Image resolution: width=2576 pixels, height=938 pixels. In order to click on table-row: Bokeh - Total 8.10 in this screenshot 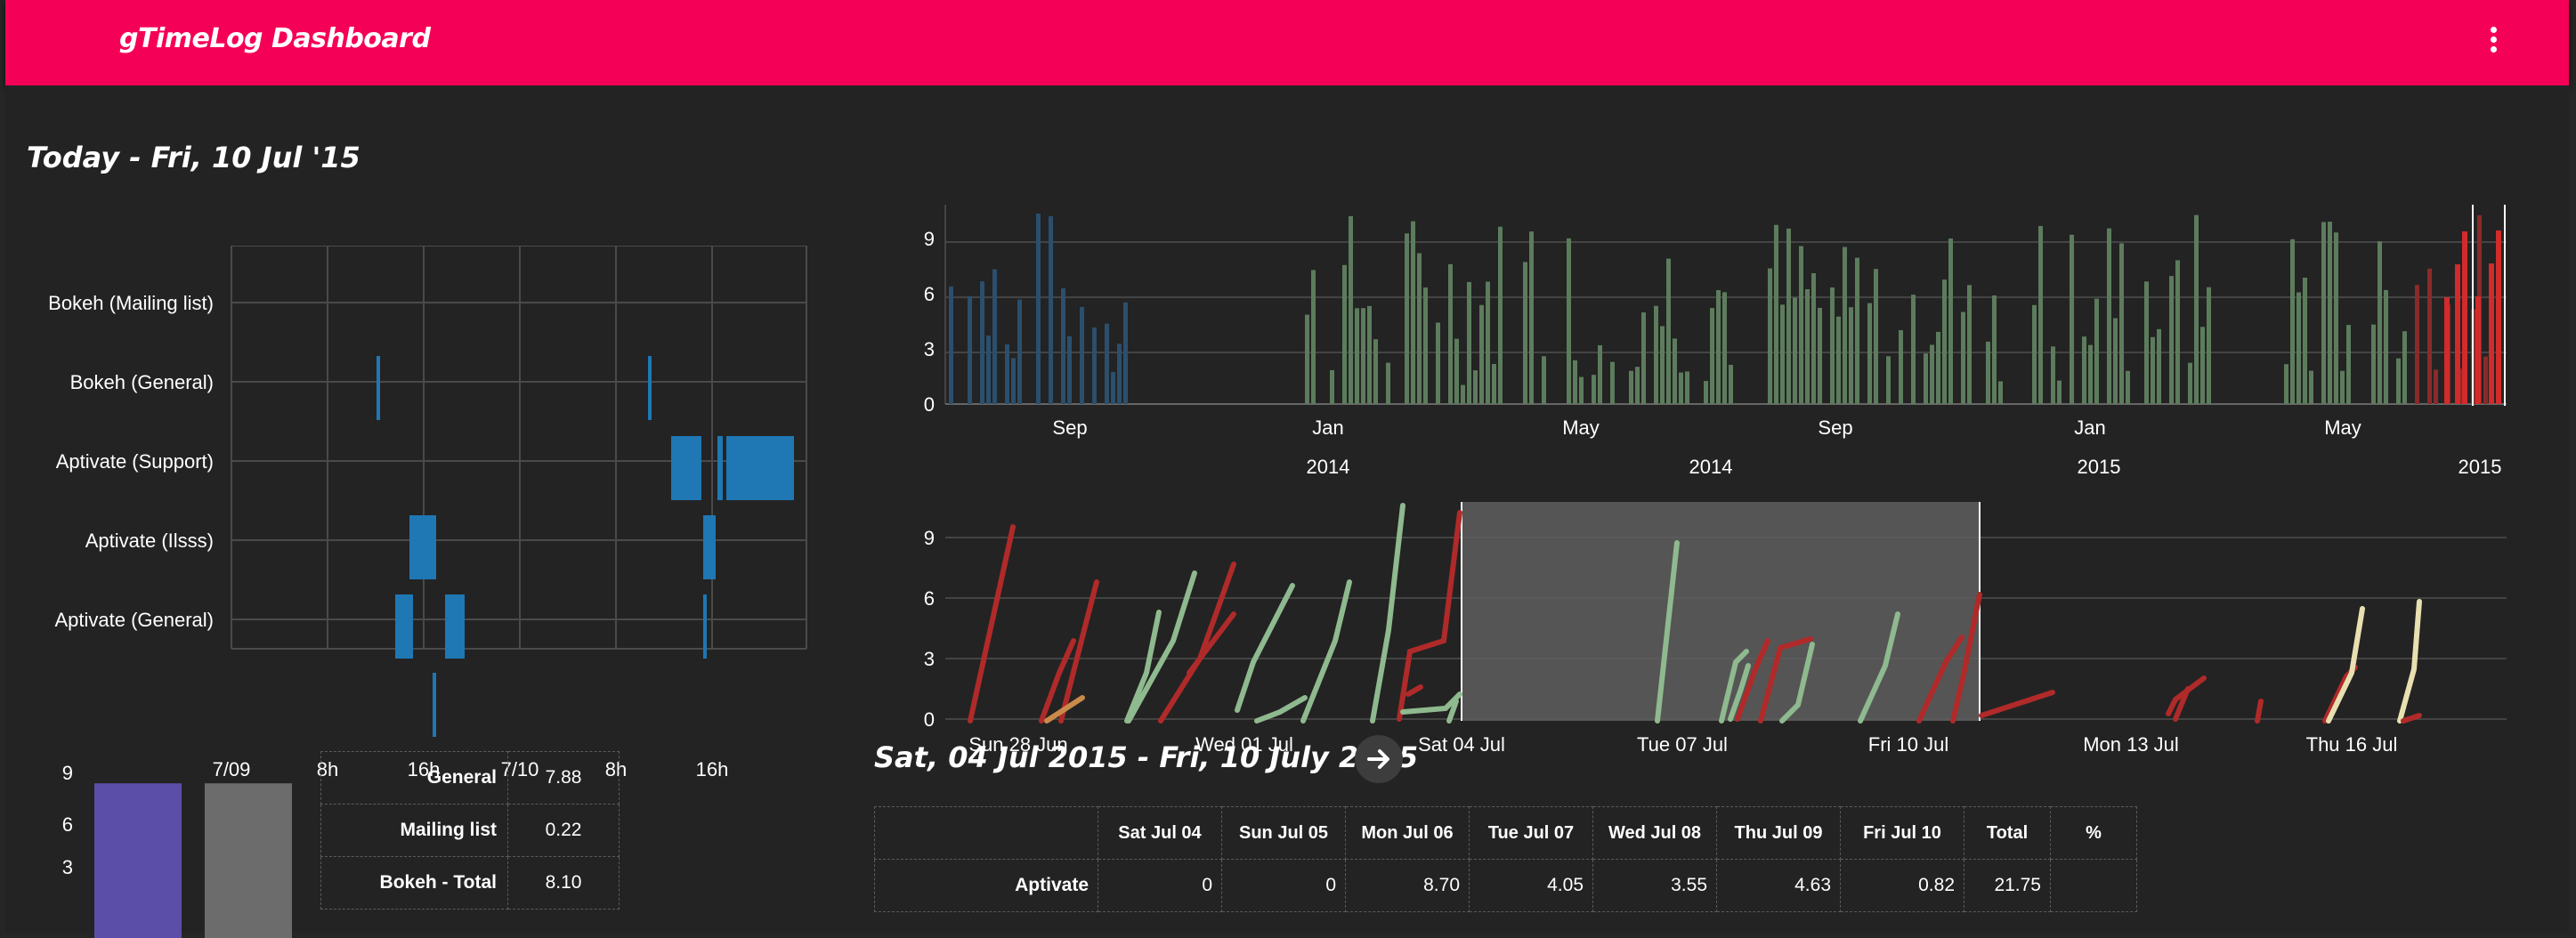, I will do `click(470, 883)`.